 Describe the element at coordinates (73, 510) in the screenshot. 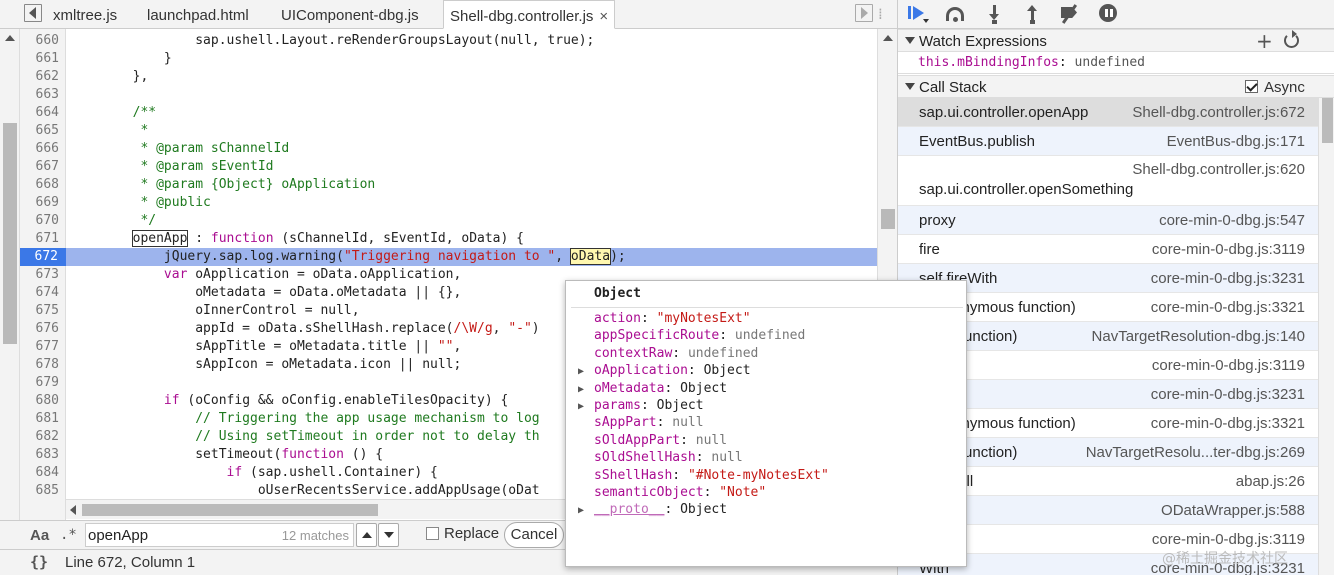

I see `scroll-left-icon` at that location.